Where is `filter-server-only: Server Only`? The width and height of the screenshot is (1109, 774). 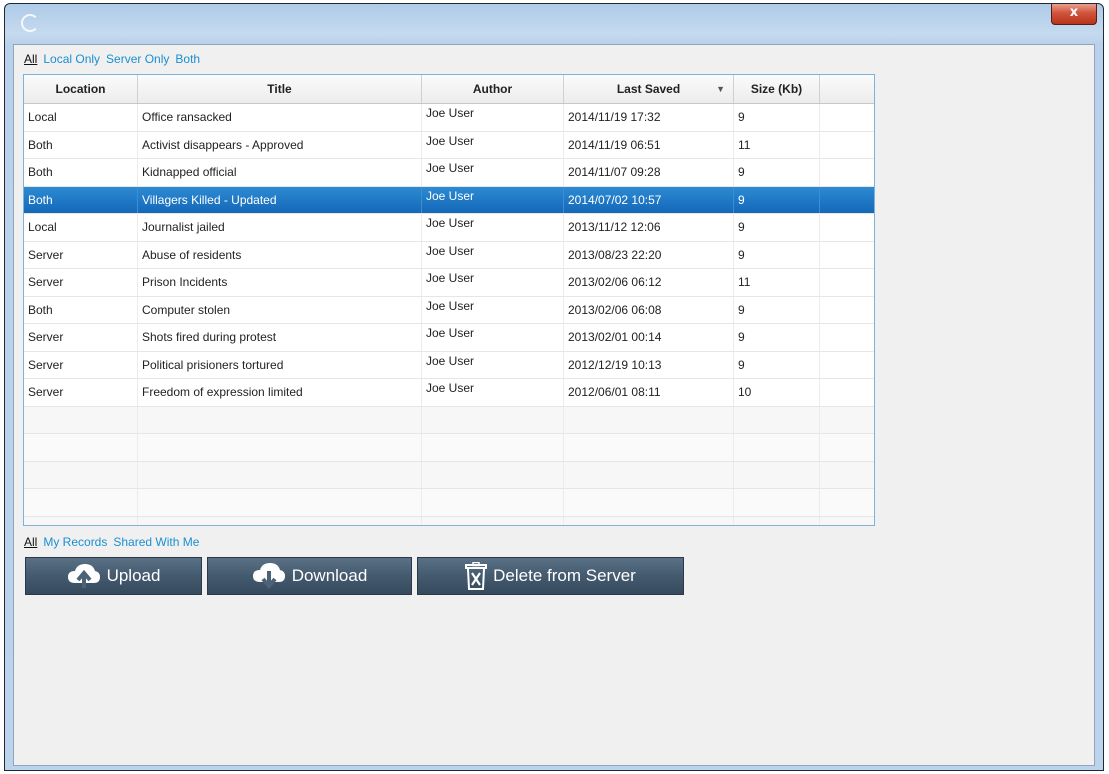
filter-server-only: Server Only is located at coordinates (137, 59).